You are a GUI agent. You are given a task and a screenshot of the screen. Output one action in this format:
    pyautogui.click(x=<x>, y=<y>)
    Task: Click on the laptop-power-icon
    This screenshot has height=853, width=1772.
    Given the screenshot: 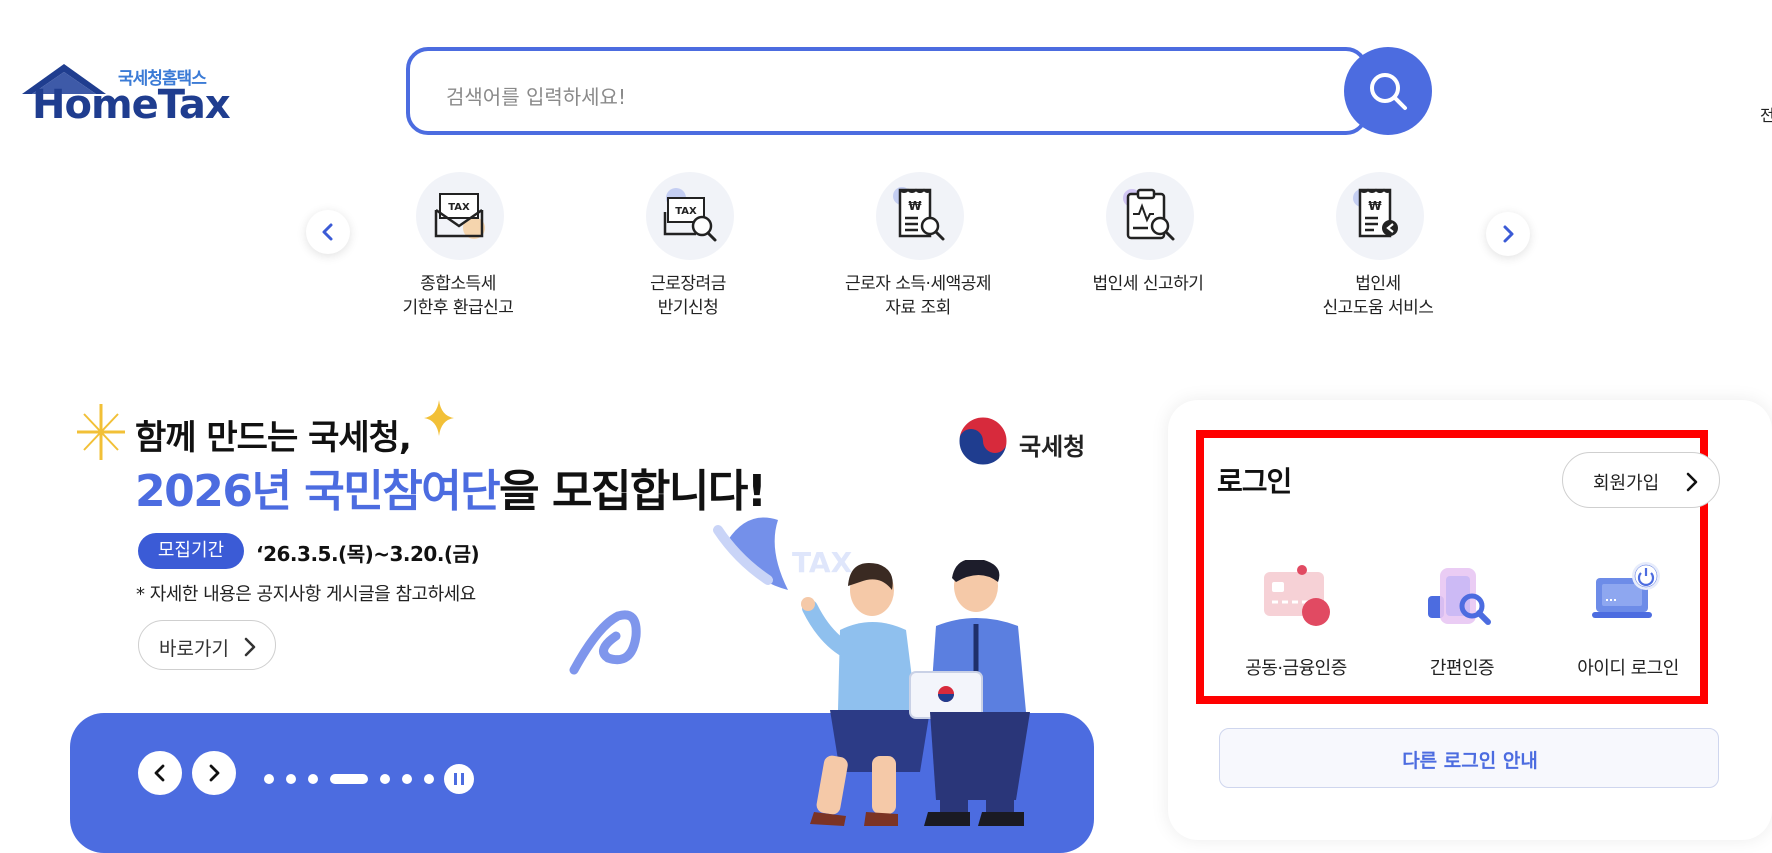 What is the action you would take?
    pyautogui.click(x=1626, y=590)
    